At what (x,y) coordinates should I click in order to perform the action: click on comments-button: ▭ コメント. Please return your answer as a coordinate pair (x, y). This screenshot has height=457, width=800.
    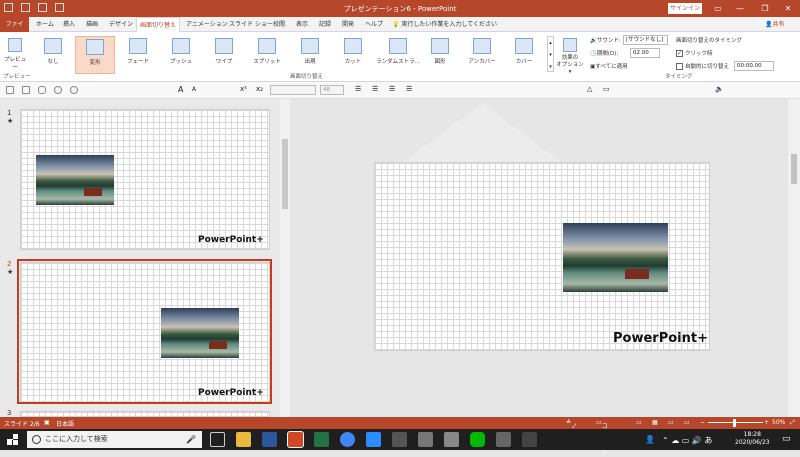
    Looking at the image, I should click on (602, 438).